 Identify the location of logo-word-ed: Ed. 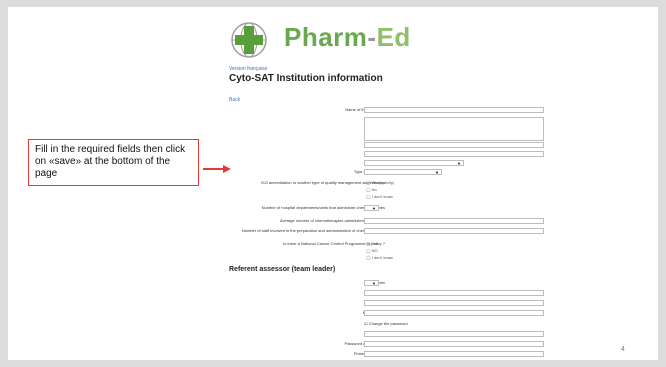
(393, 37).